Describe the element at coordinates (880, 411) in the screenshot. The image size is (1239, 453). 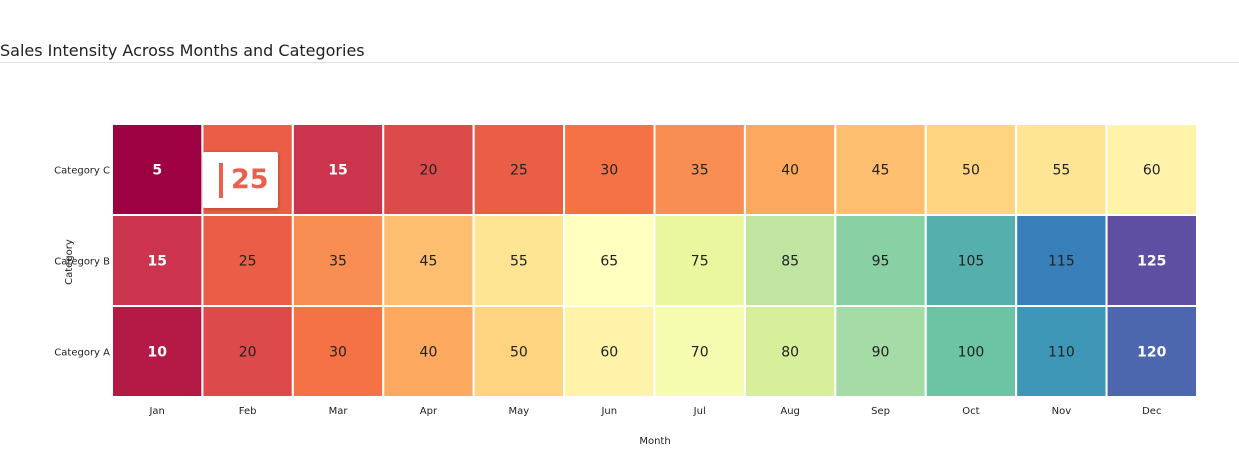
I see `x-tick-label: Sep` at that location.